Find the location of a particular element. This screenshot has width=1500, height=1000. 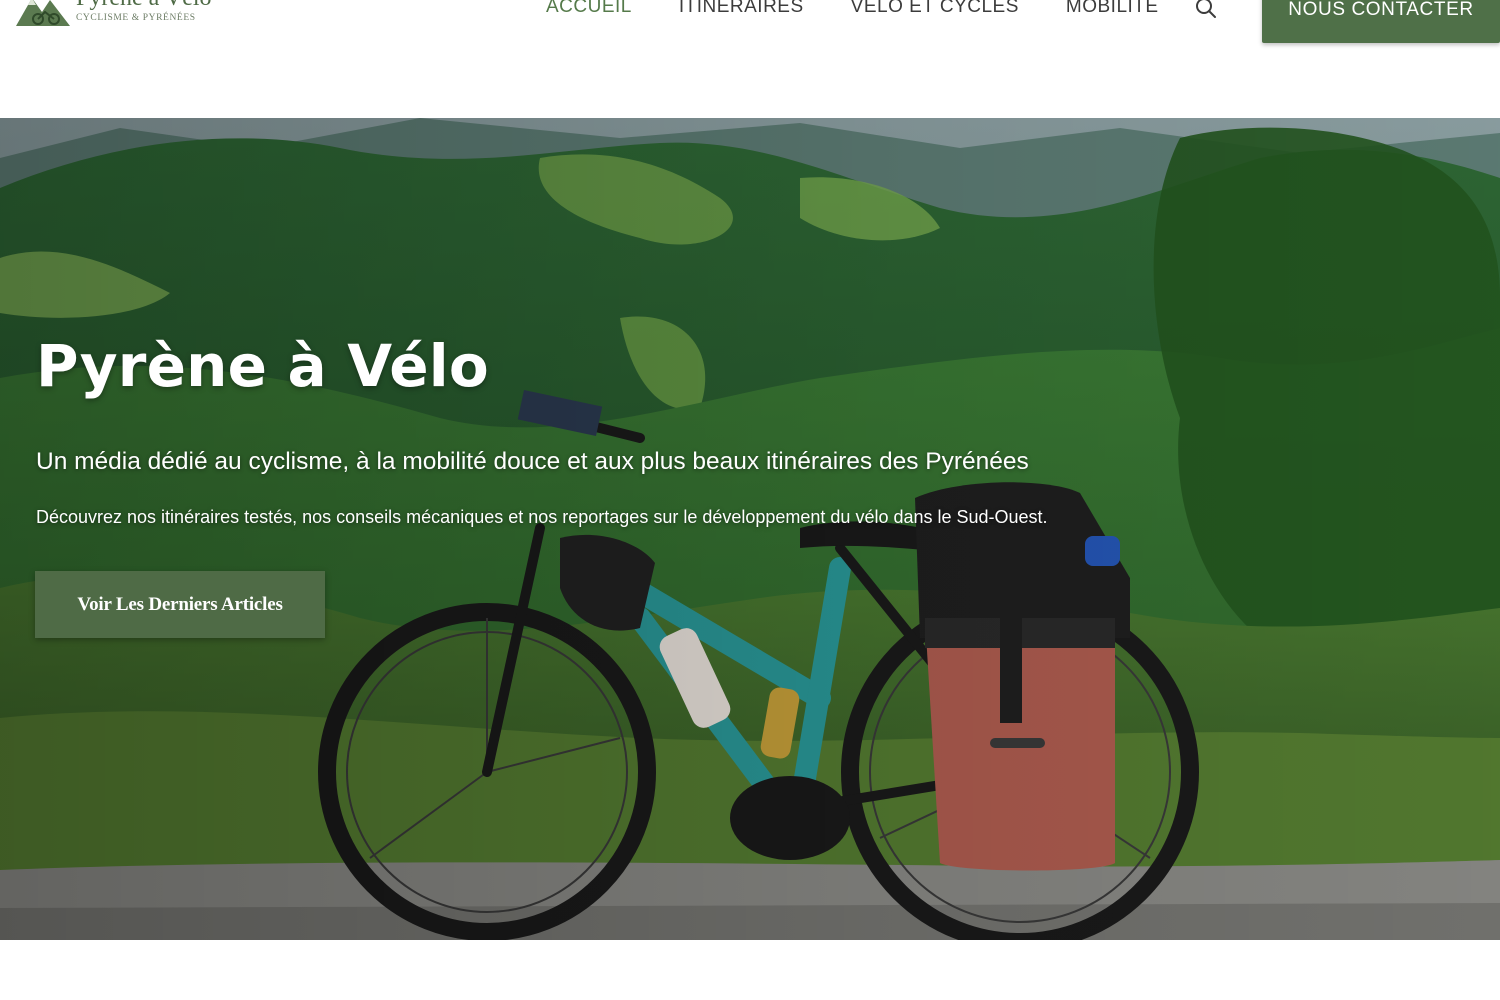

mountain-bike-logo-icon is located at coordinates (43, 13).